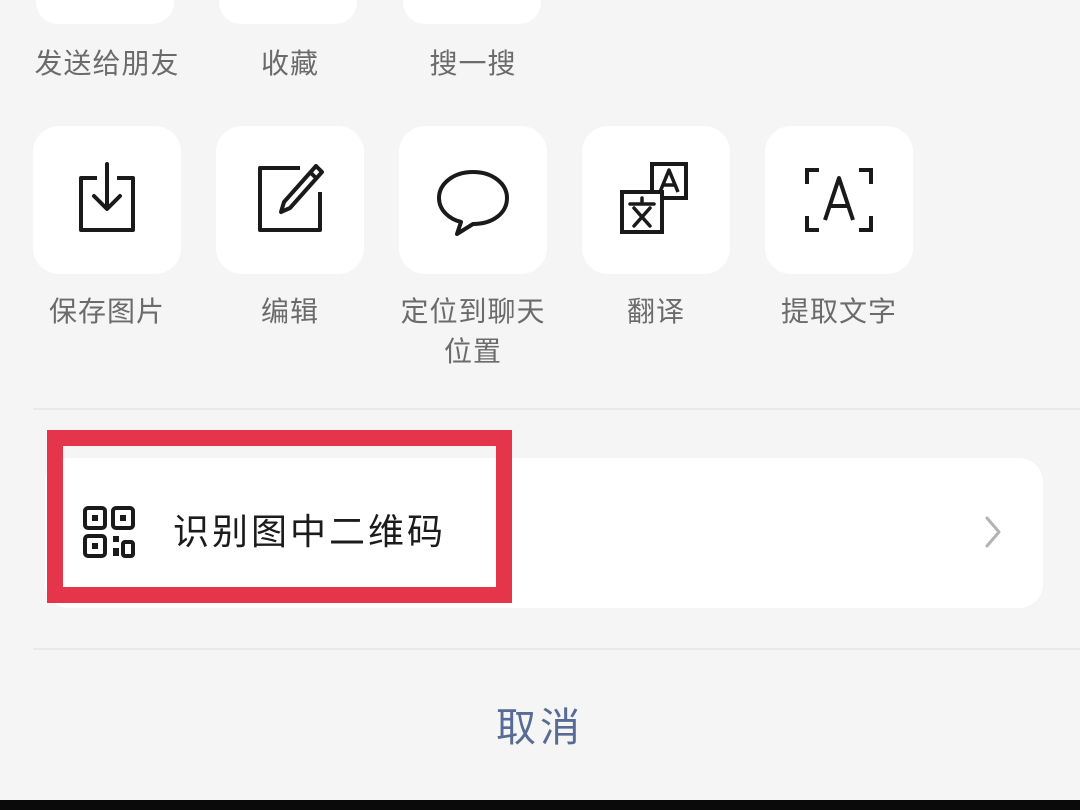  I want to click on search-label: 搜一搜, so click(473, 63).